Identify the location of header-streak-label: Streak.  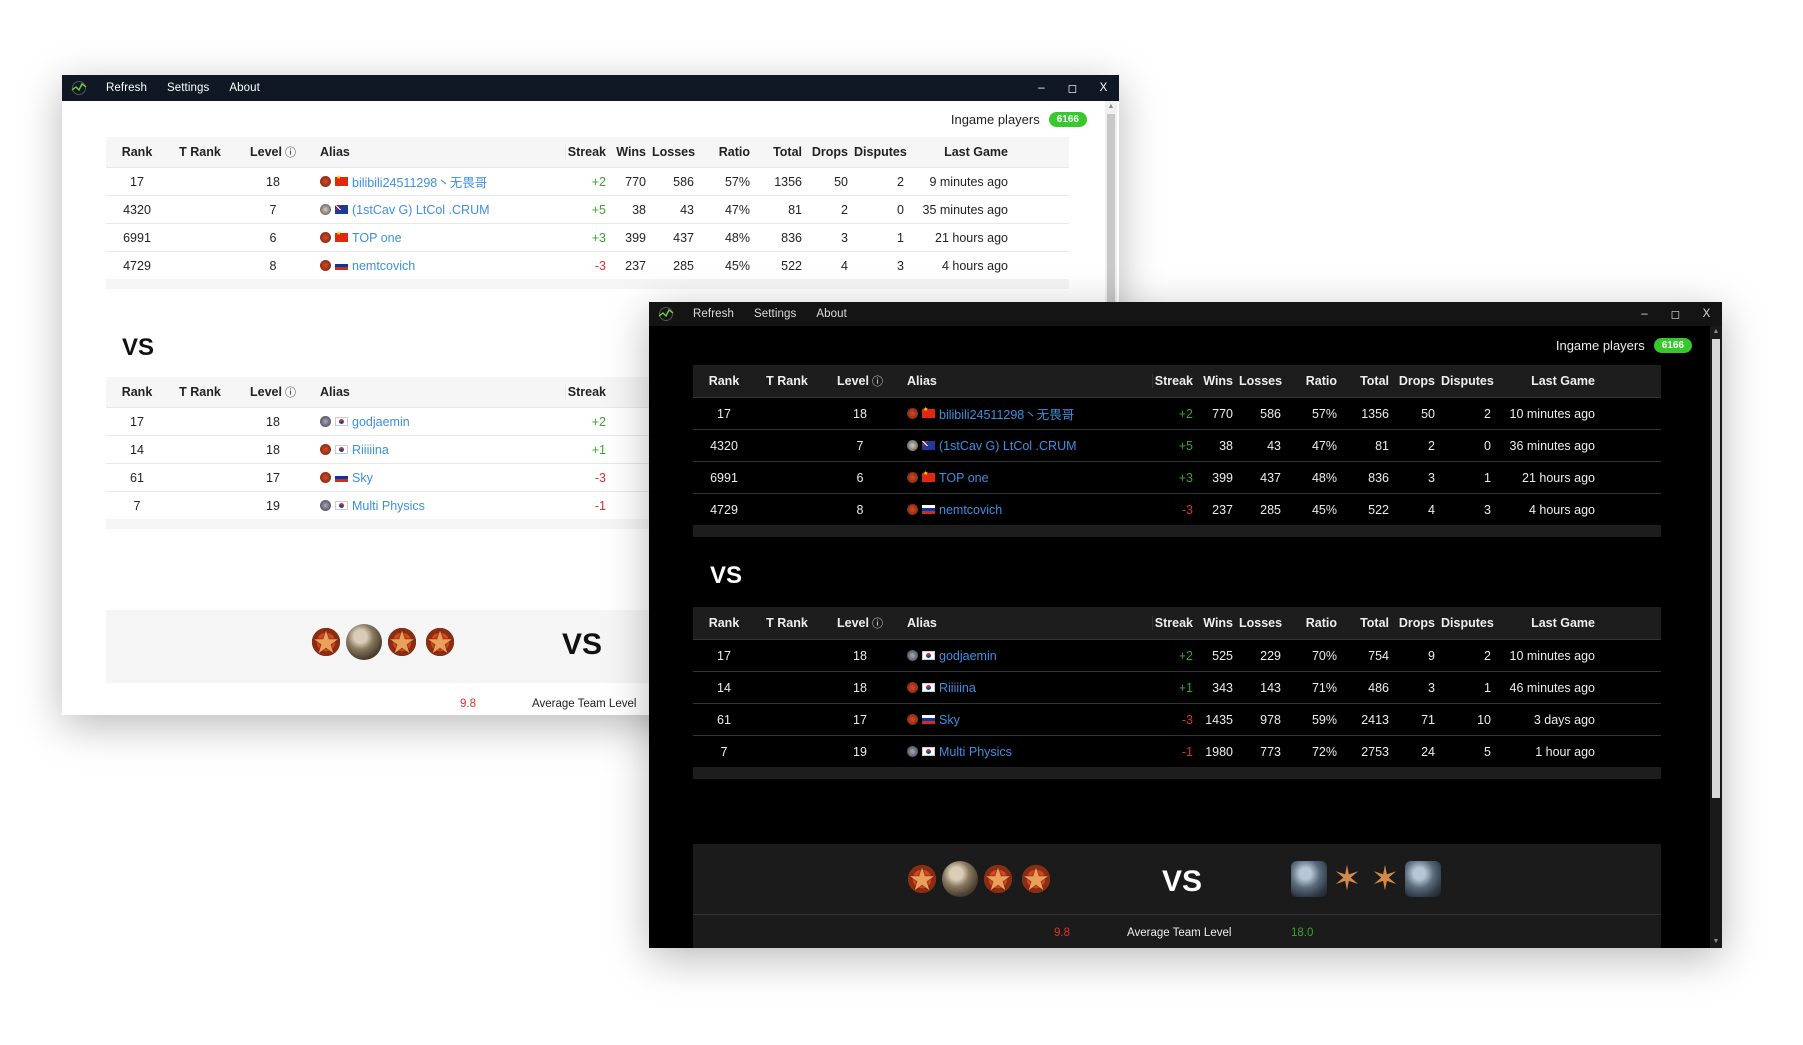
(1173, 623).